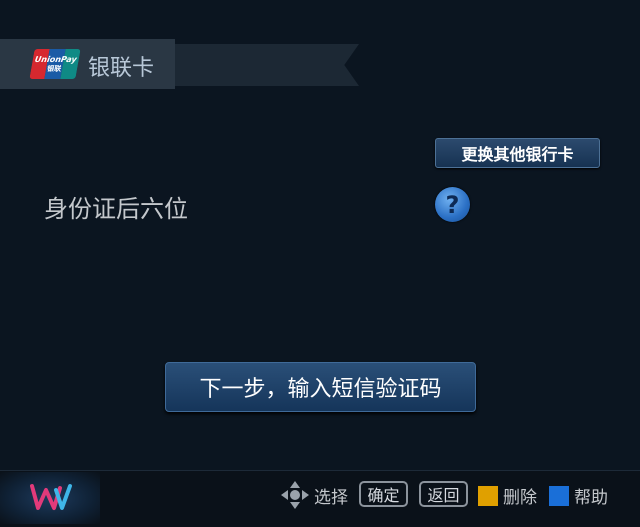 The height and width of the screenshot is (527, 640). I want to click on hint-delete-label: 删除, so click(520, 498).